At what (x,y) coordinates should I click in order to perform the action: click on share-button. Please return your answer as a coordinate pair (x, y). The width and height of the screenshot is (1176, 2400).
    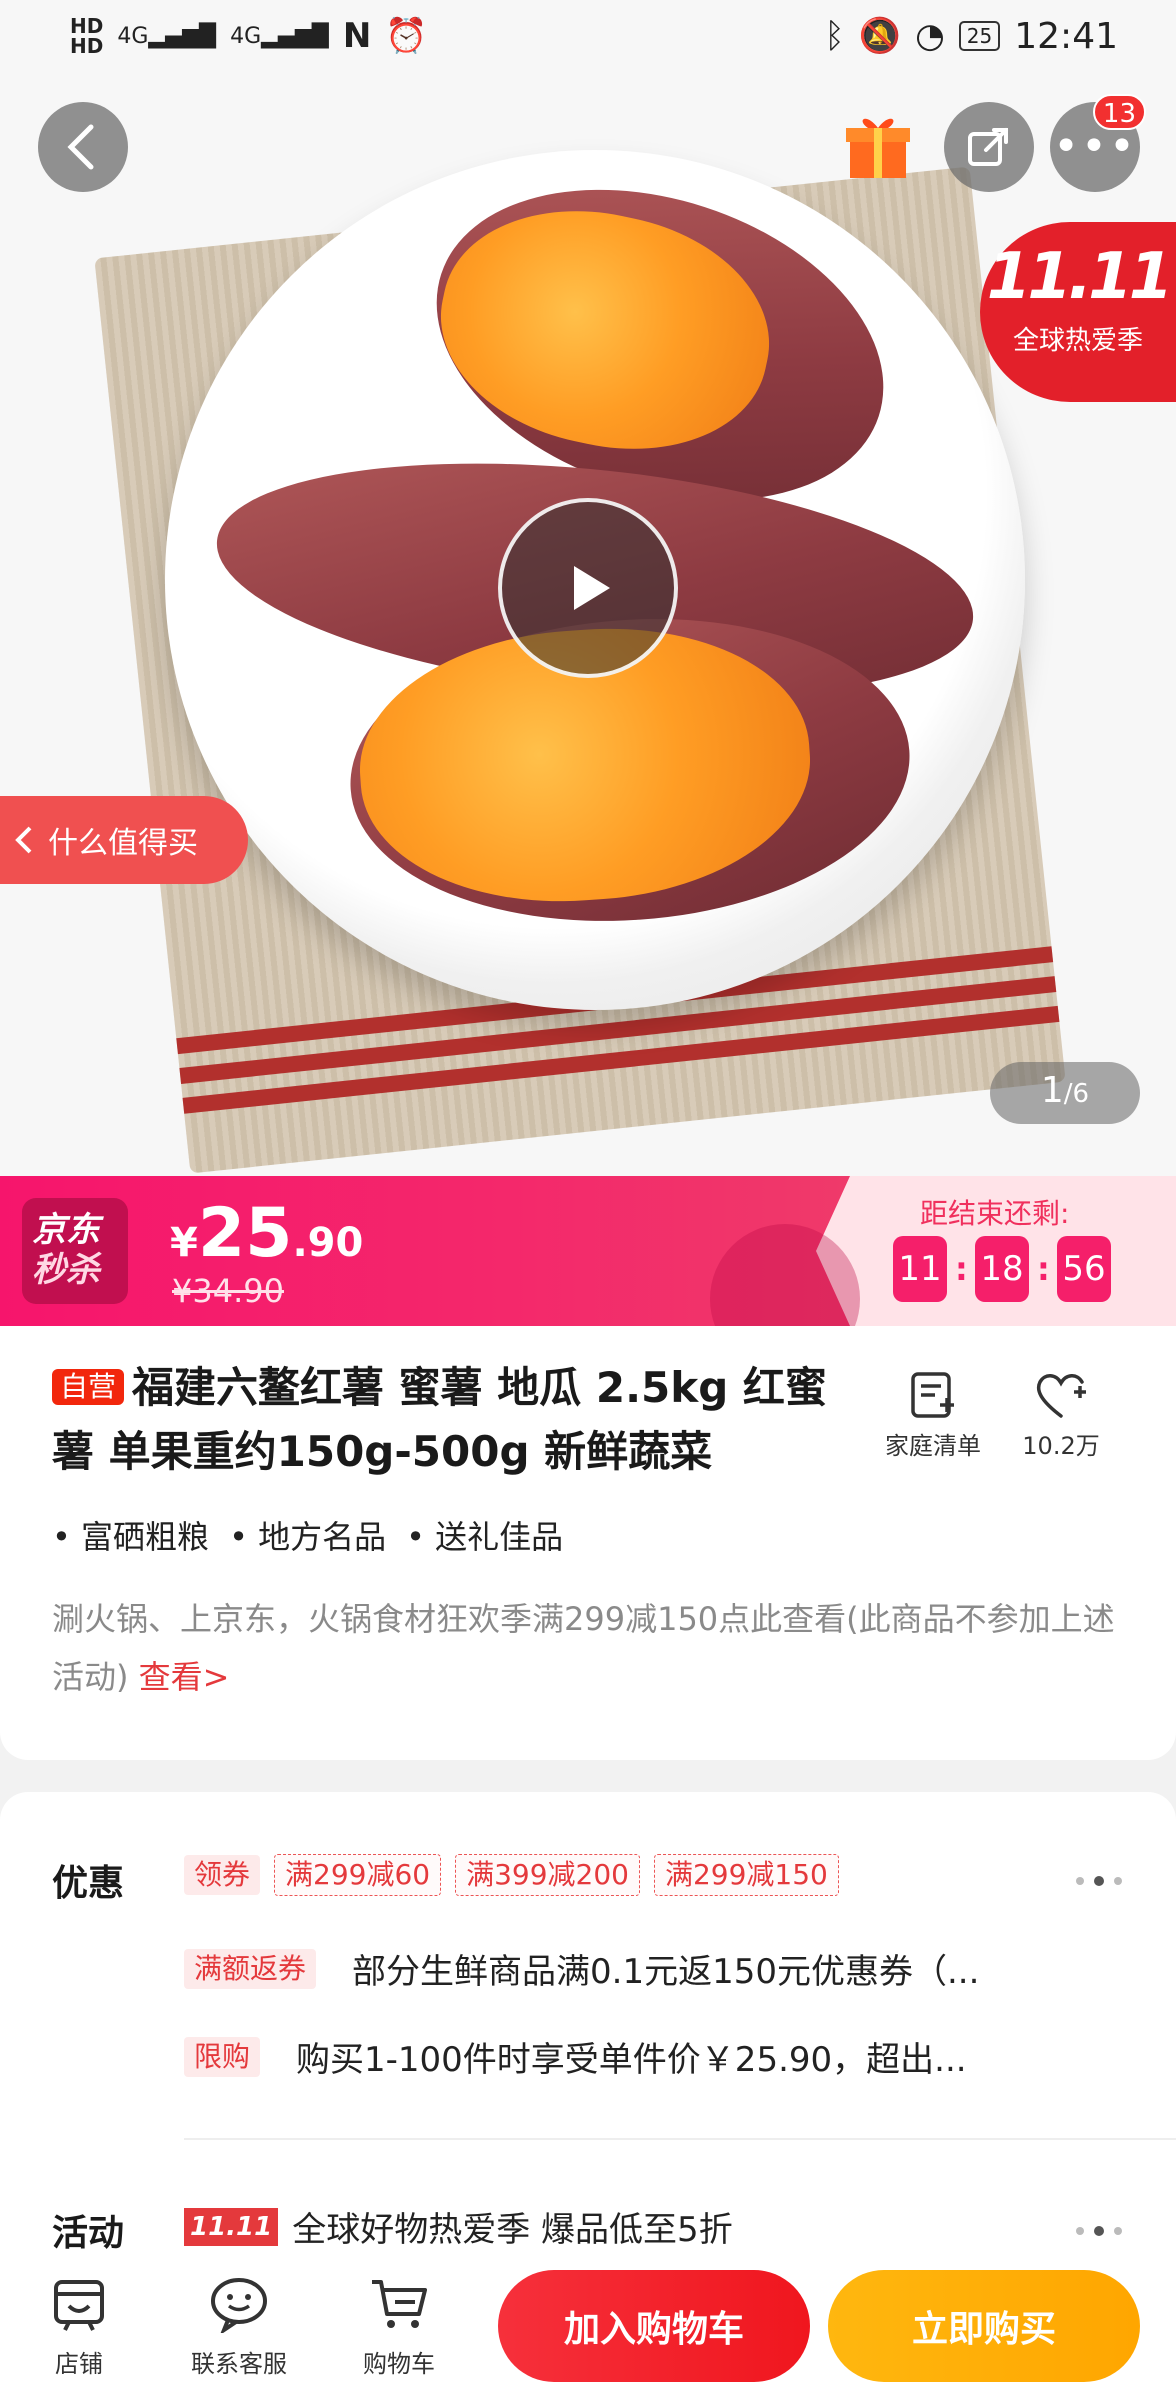
    Looking at the image, I should click on (989, 147).